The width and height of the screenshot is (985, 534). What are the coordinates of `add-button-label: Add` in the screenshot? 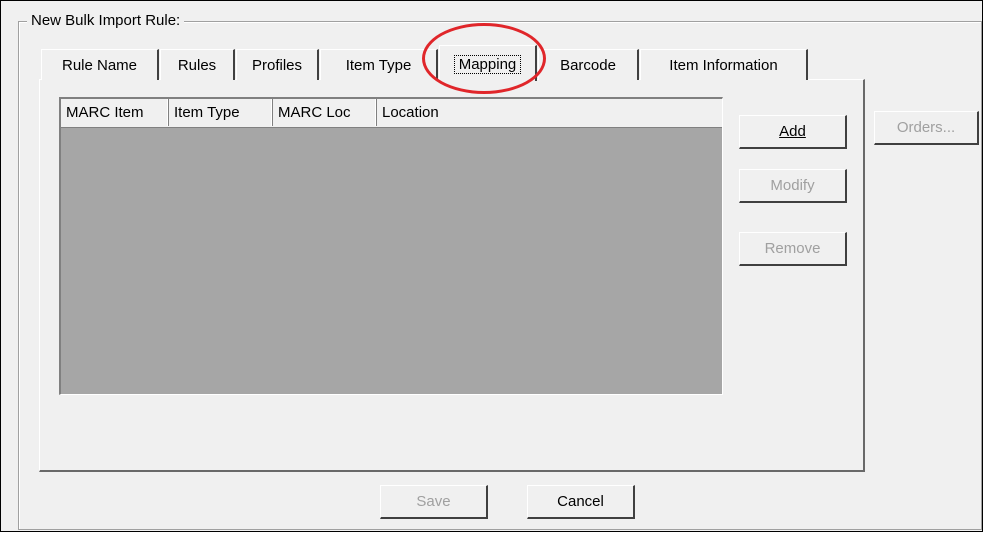 It's located at (792, 131).